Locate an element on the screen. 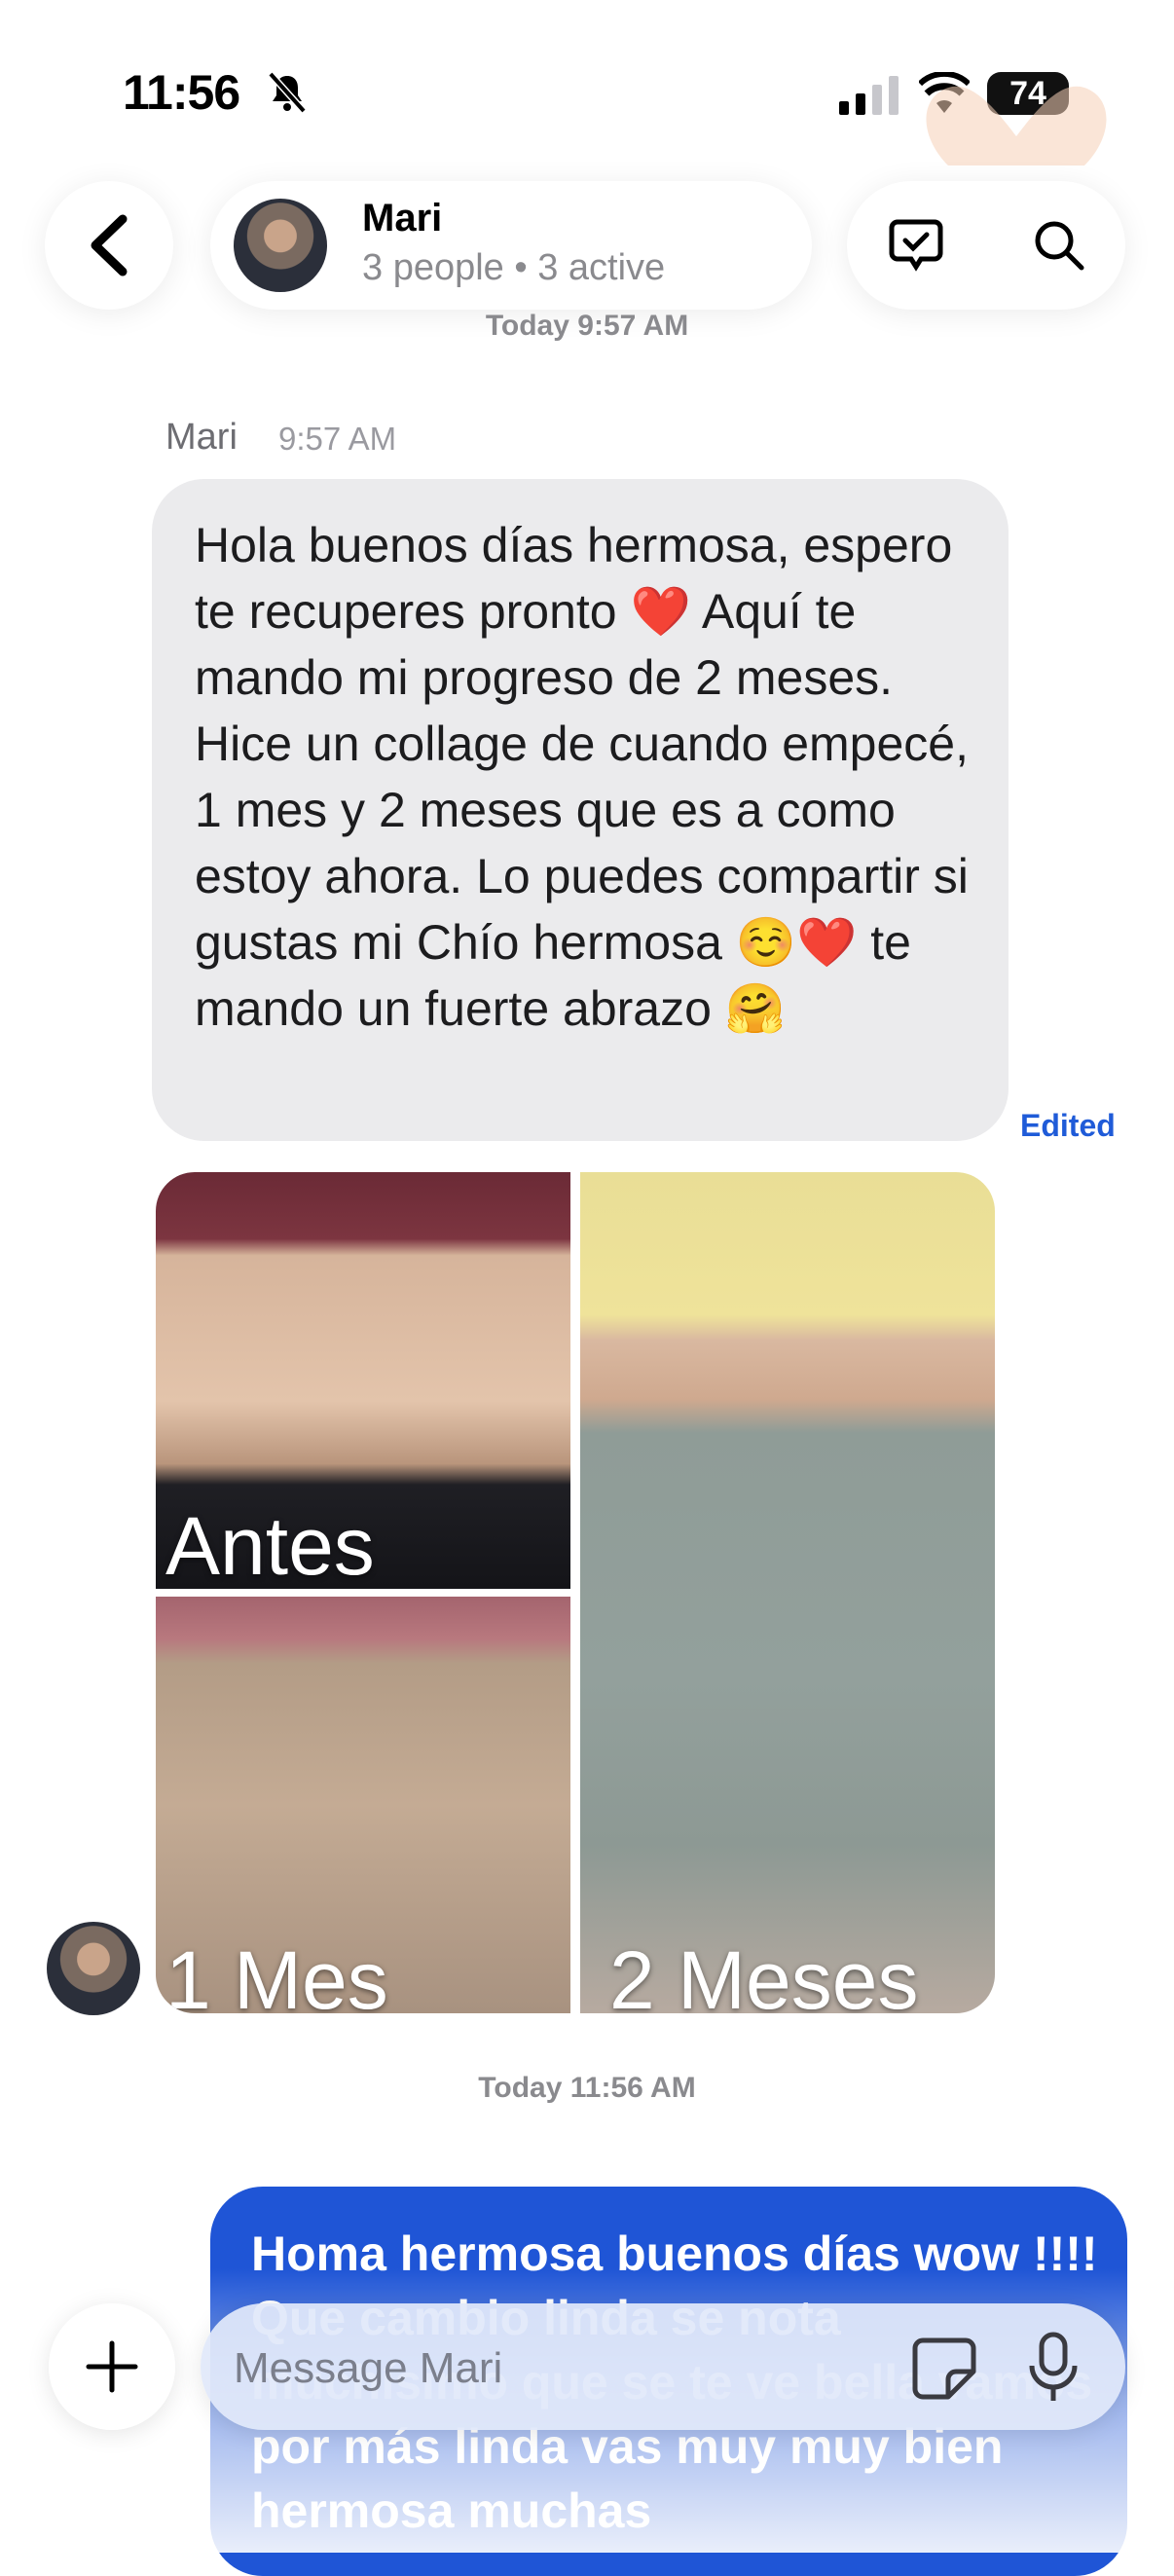  search-icon is located at coordinates (1059, 246).